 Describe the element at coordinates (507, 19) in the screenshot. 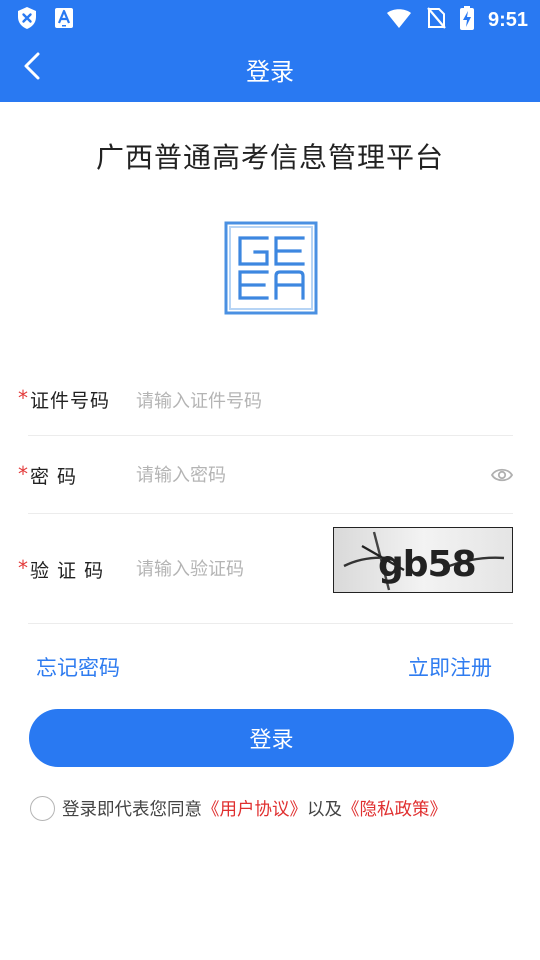

I see `status-time: 9:51` at that location.